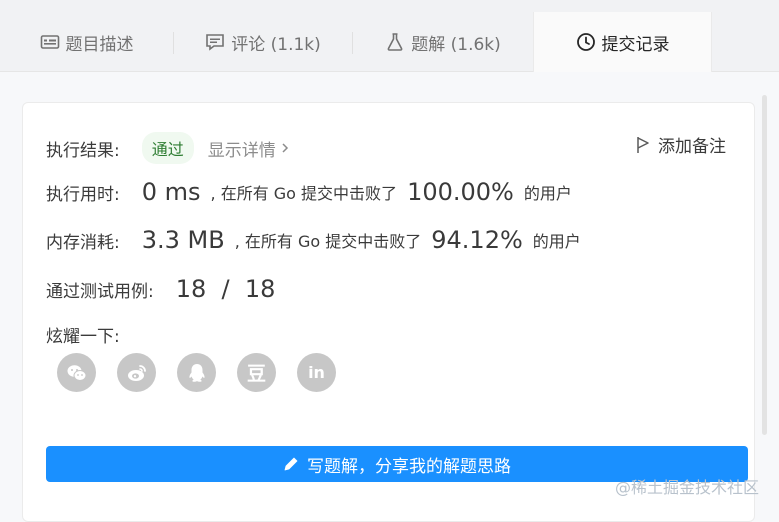  I want to click on clock-icon, so click(585, 42).